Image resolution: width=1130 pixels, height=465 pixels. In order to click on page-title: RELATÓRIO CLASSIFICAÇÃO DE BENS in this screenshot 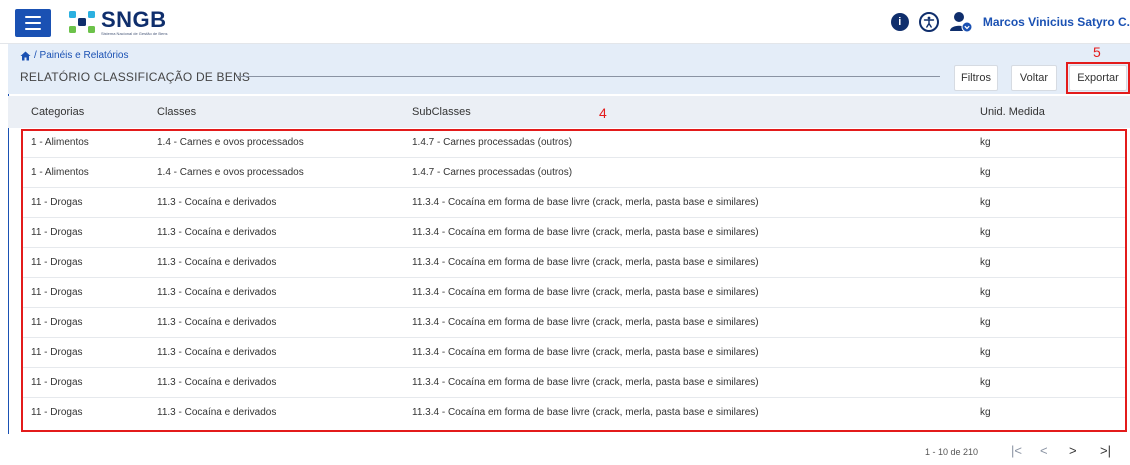, I will do `click(135, 77)`.